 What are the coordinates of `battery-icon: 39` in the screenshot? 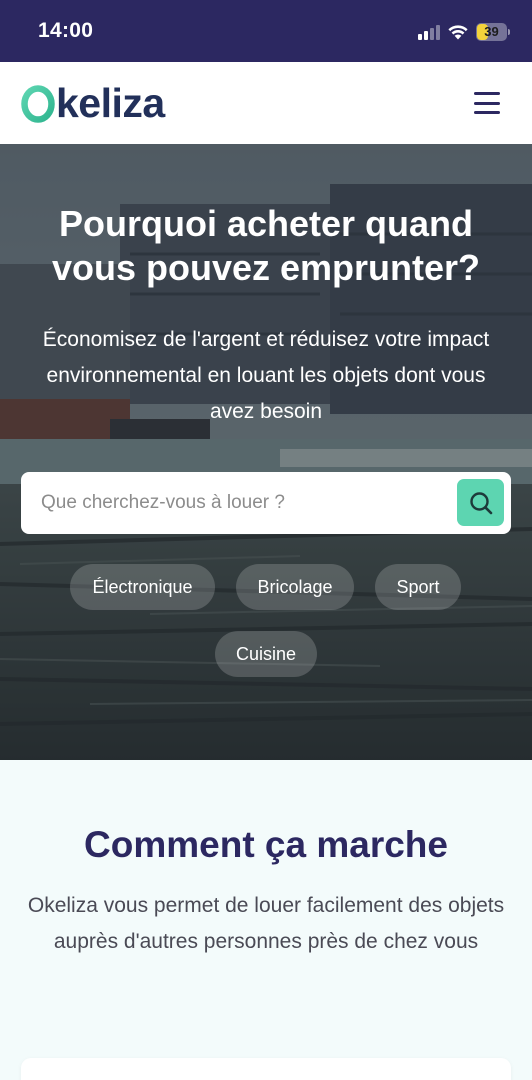 It's located at (493, 32).